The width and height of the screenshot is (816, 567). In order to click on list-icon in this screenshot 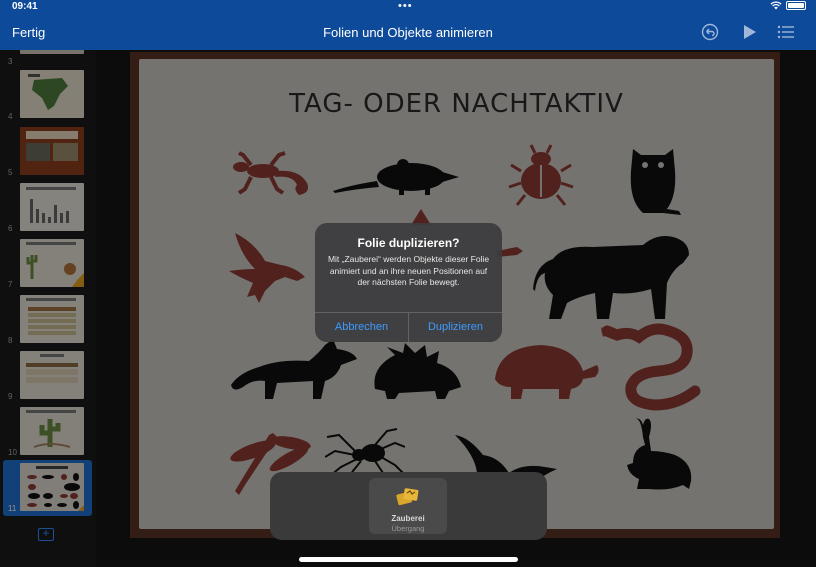, I will do `click(786, 32)`.